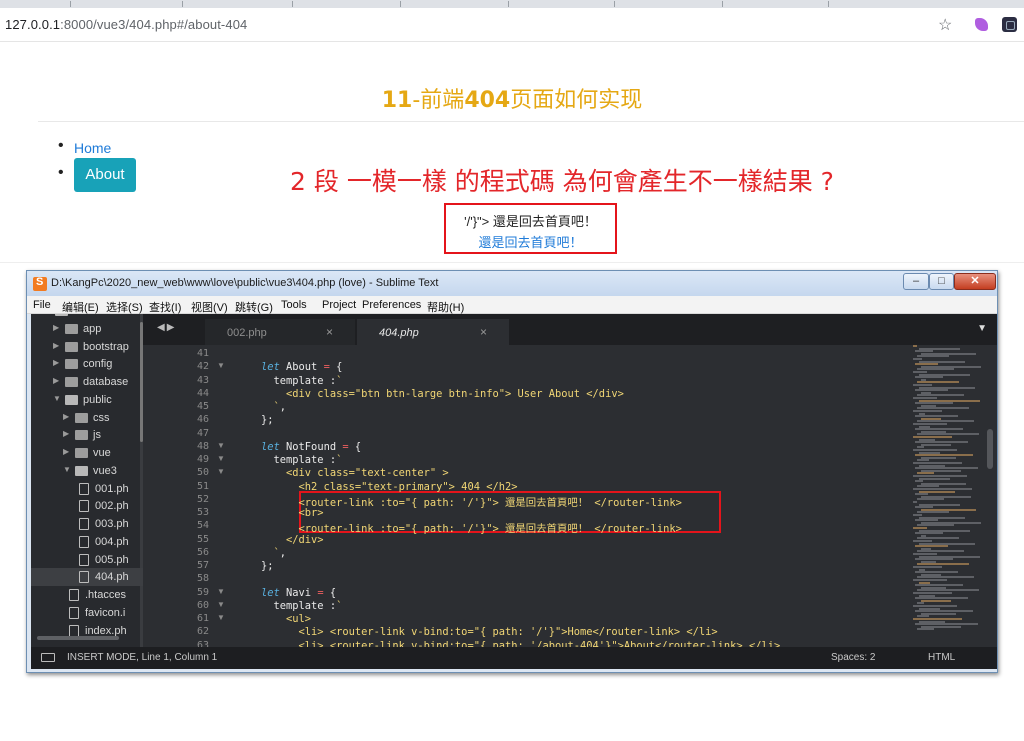 Image resolution: width=1024 pixels, height=741 pixels. I want to click on tree-item-label: css, so click(101, 417).